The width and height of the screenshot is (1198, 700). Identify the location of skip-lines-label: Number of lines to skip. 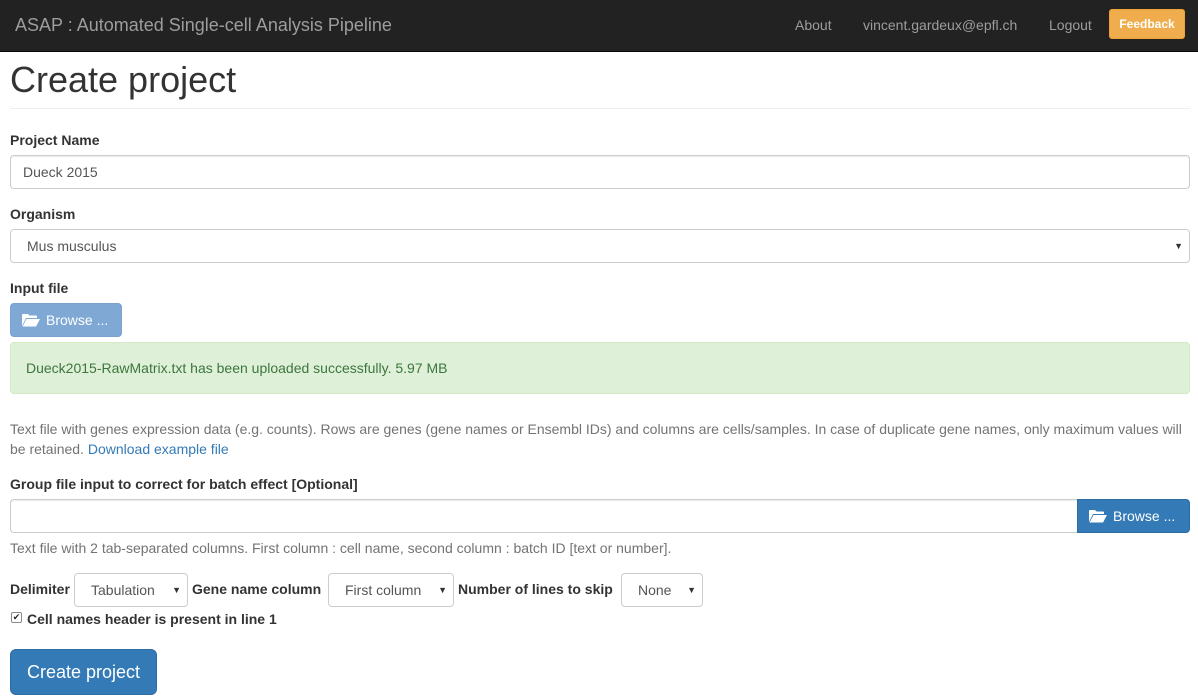
(535, 589).